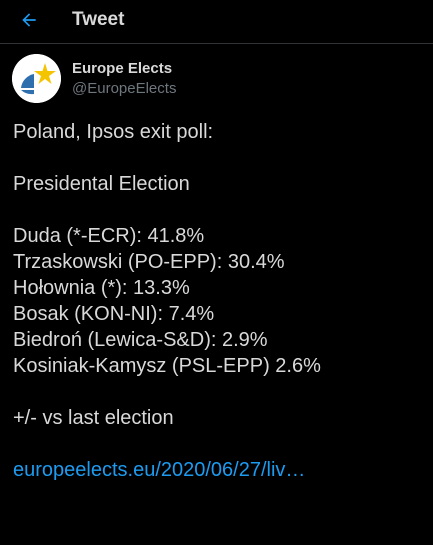 Image resolution: width=433 pixels, height=545 pixels. Describe the element at coordinates (216, 79) in the screenshot. I see `tweet-author: Europe Elects @EuropeElects` at that location.